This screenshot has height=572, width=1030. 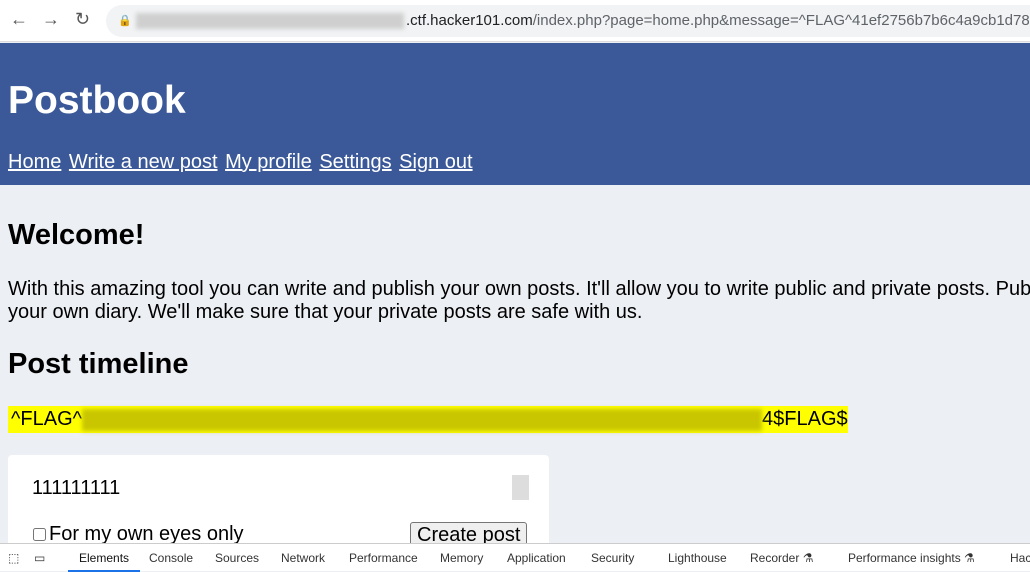 I want to click on tab-recorder: Recorder ⚗, so click(x=781, y=558).